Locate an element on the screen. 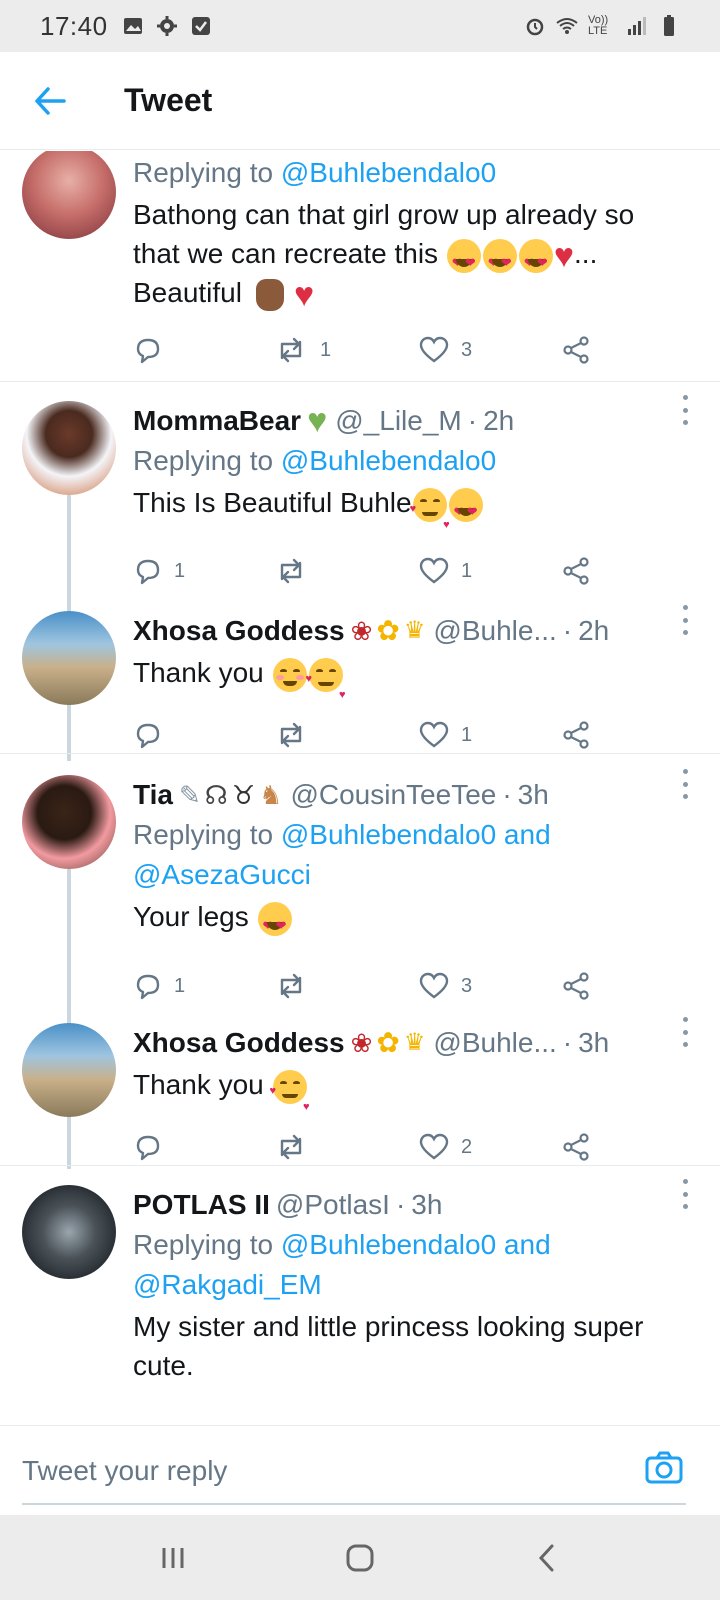 The height and width of the screenshot is (1600, 720). reply-icon is located at coordinates (148, 736).